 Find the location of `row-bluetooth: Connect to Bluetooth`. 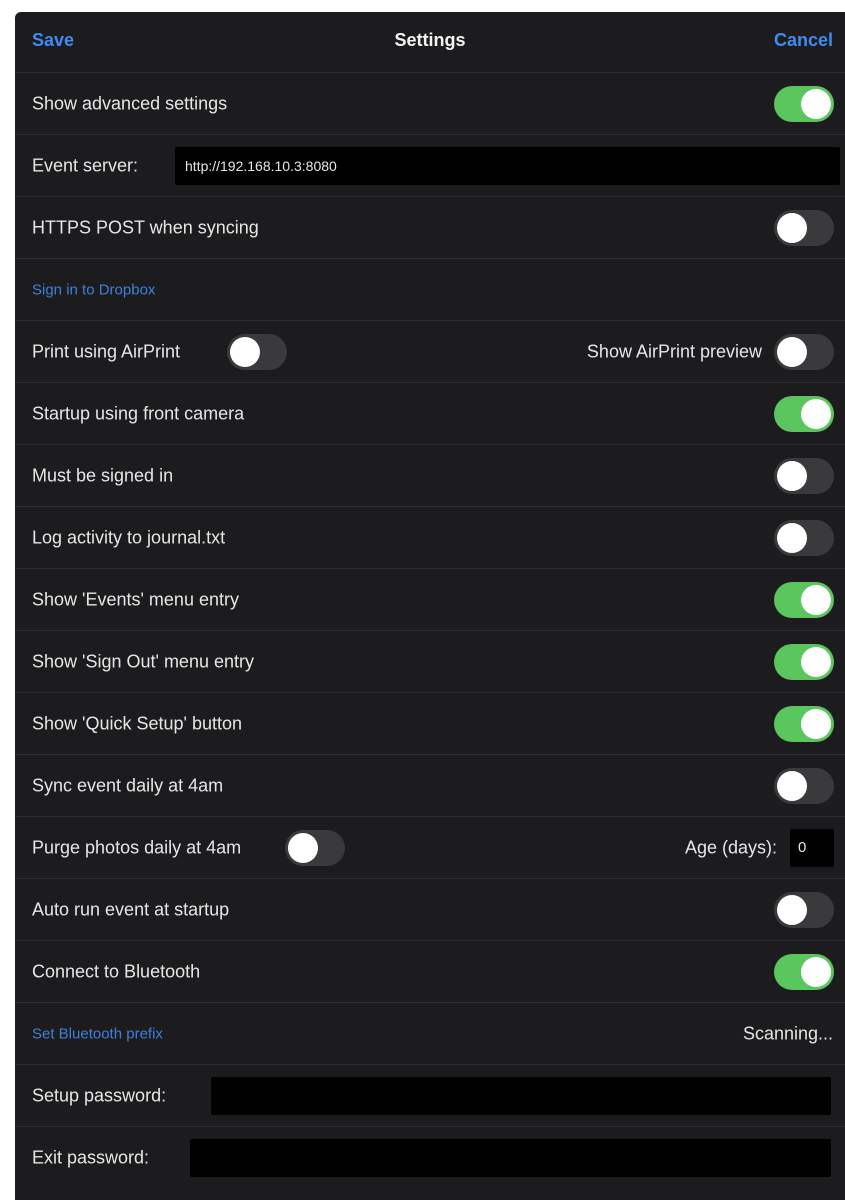

row-bluetooth: Connect to Bluetooth is located at coordinates (430, 971).